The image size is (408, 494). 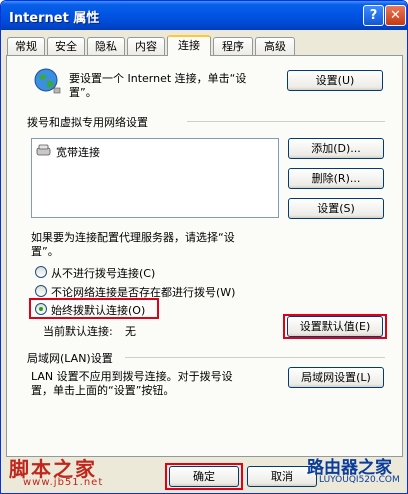 What do you see at coordinates (41, 291) in the screenshot?
I see `radio-dial-whenever` at bounding box center [41, 291].